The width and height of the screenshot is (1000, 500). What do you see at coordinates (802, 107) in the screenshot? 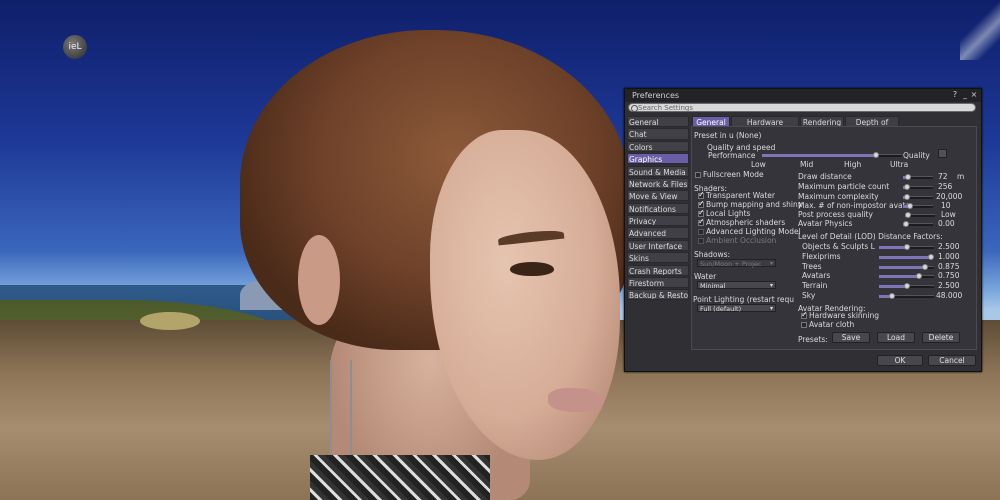
I see `search-settings-input: Search Settings` at bounding box center [802, 107].